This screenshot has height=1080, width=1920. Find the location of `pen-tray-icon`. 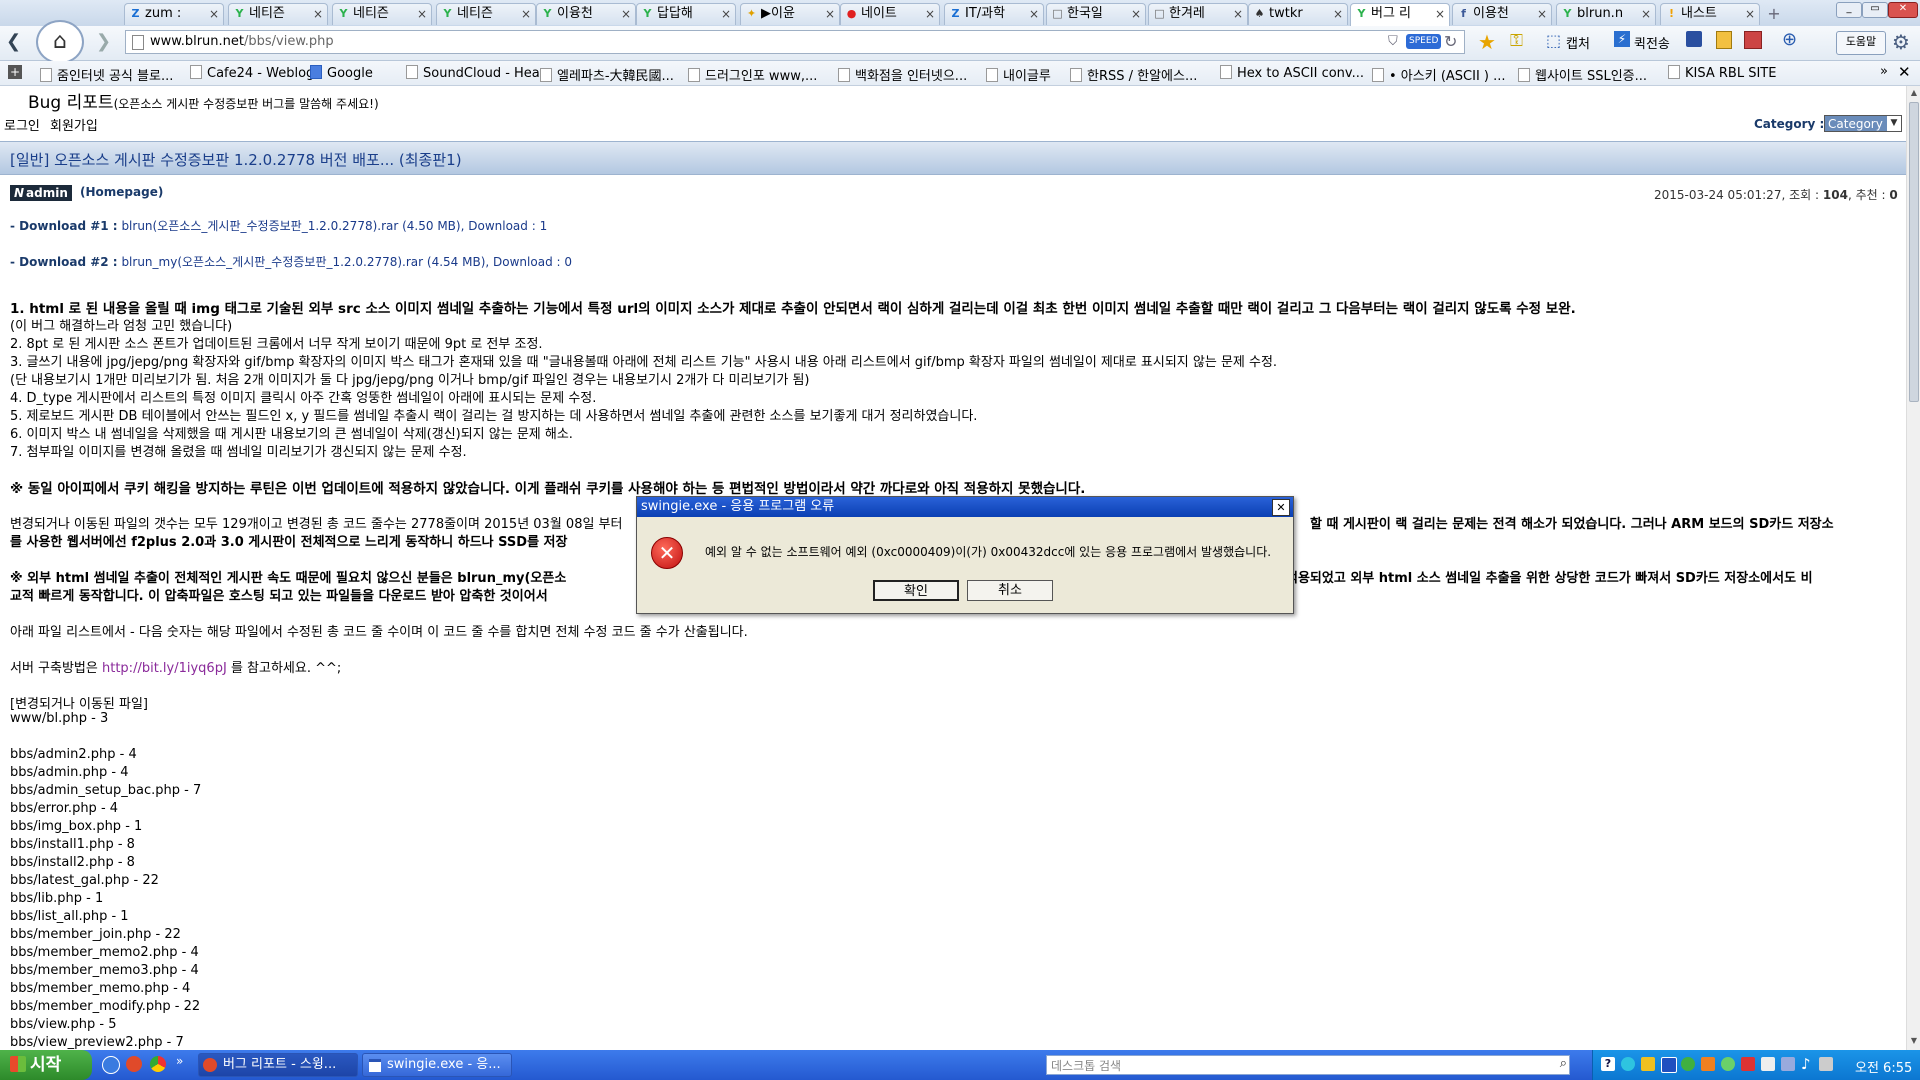

pen-tray-icon is located at coordinates (1788, 1064).